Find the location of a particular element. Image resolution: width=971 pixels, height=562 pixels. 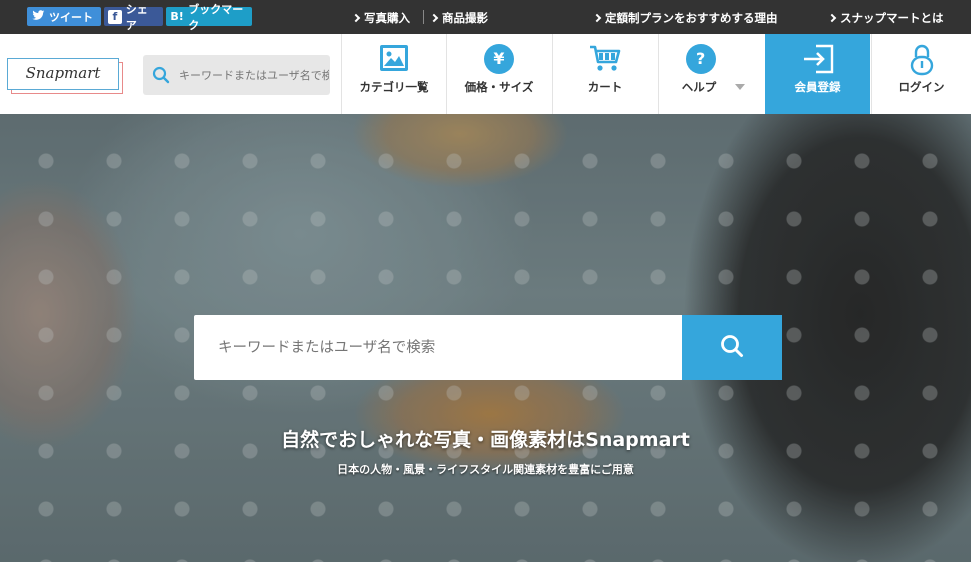

lock-icon is located at coordinates (922, 62).